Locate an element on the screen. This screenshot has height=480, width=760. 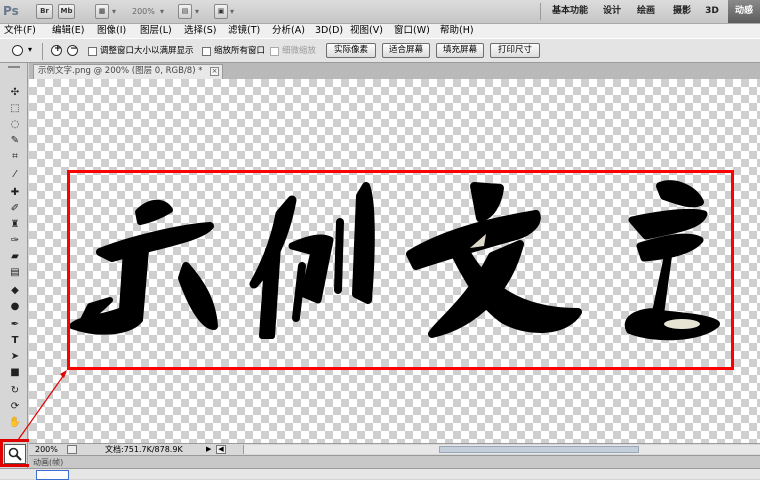
status-bar: 200% 文档:751.7K/878.9K ▶ ◀ is located at coordinates (394, 449).